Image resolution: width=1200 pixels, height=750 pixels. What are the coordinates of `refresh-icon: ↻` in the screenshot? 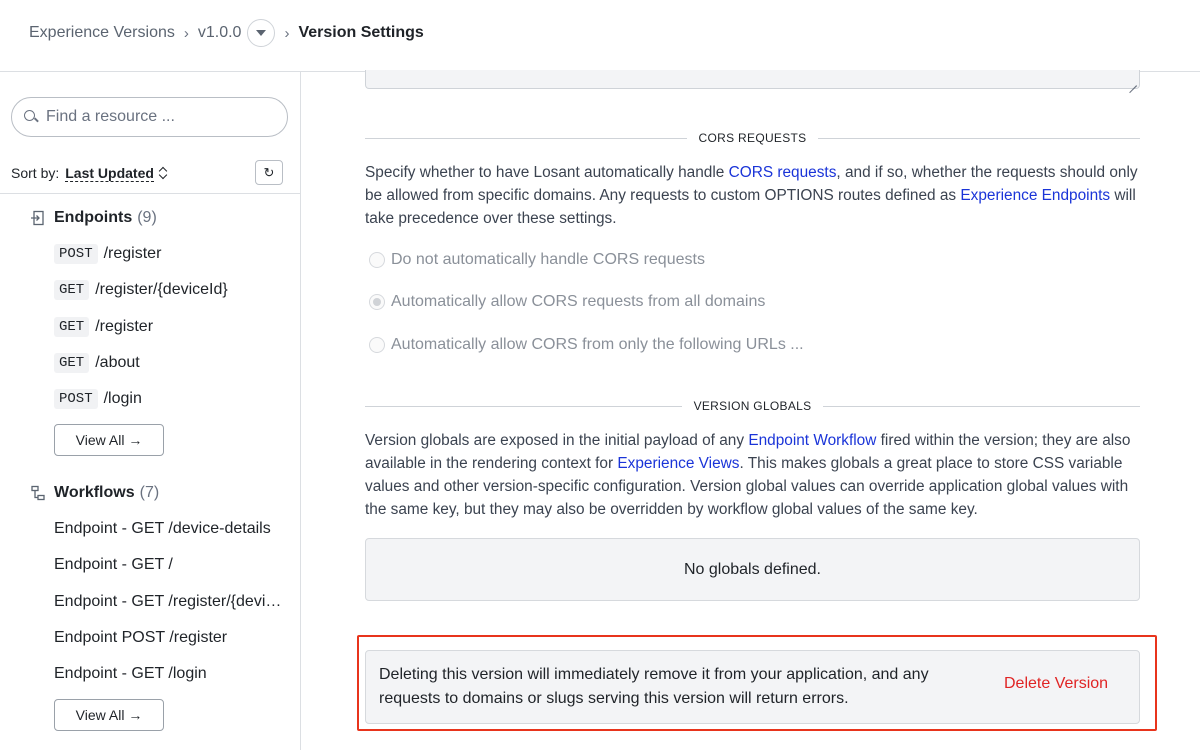 It's located at (269, 172).